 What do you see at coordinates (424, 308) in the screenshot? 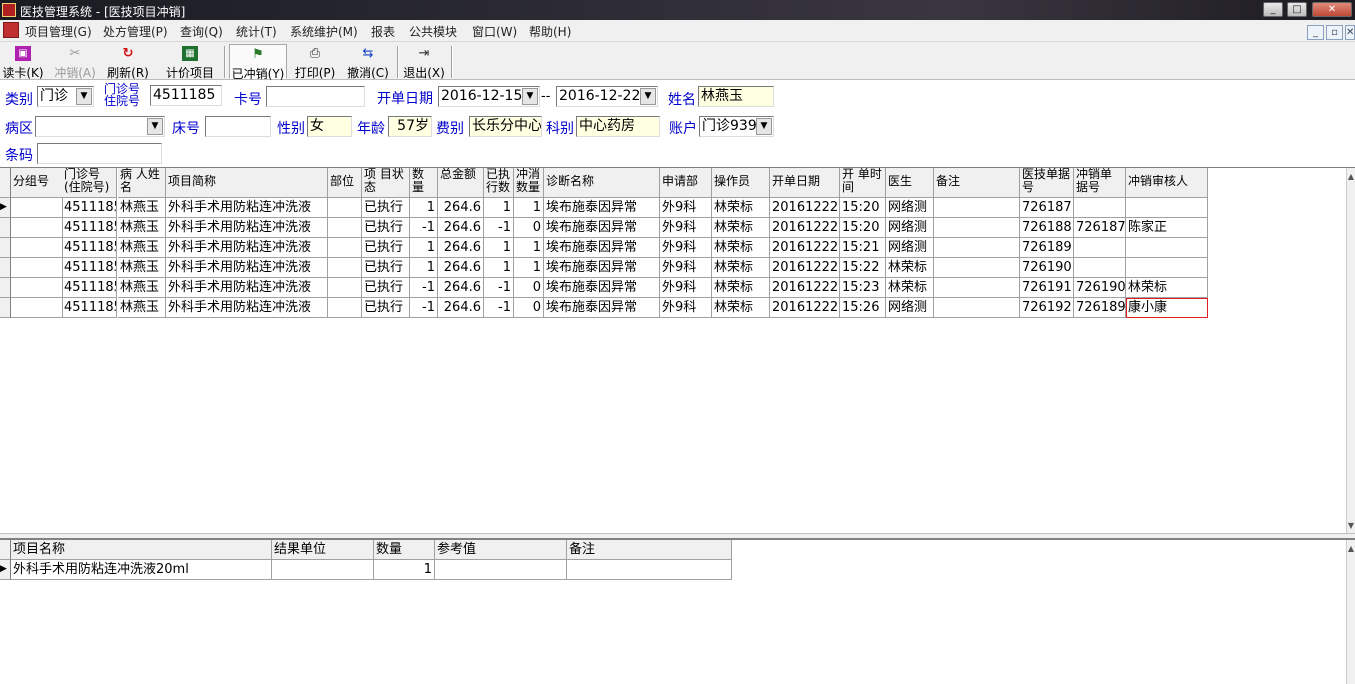
I see `table-cell-quantity: -1` at bounding box center [424, 308].